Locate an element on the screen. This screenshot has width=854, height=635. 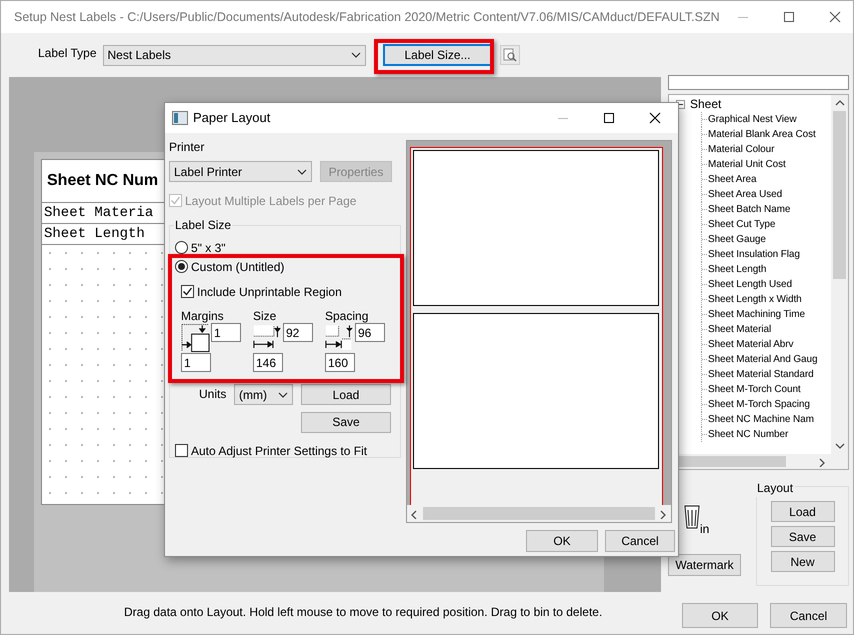
input-field: 92 is located at coordinates (298, 332).